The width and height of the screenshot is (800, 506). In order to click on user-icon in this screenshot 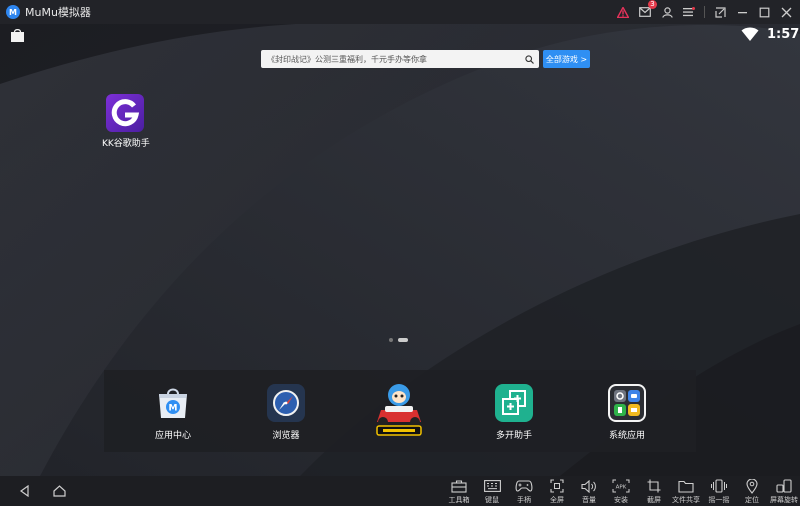, I will do `click(667, 12)`.